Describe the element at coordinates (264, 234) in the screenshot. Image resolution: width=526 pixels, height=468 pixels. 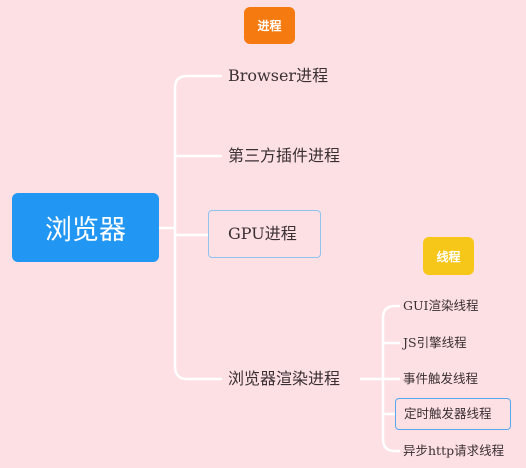
I see `process-node-gpu: GPU进程` at that location.